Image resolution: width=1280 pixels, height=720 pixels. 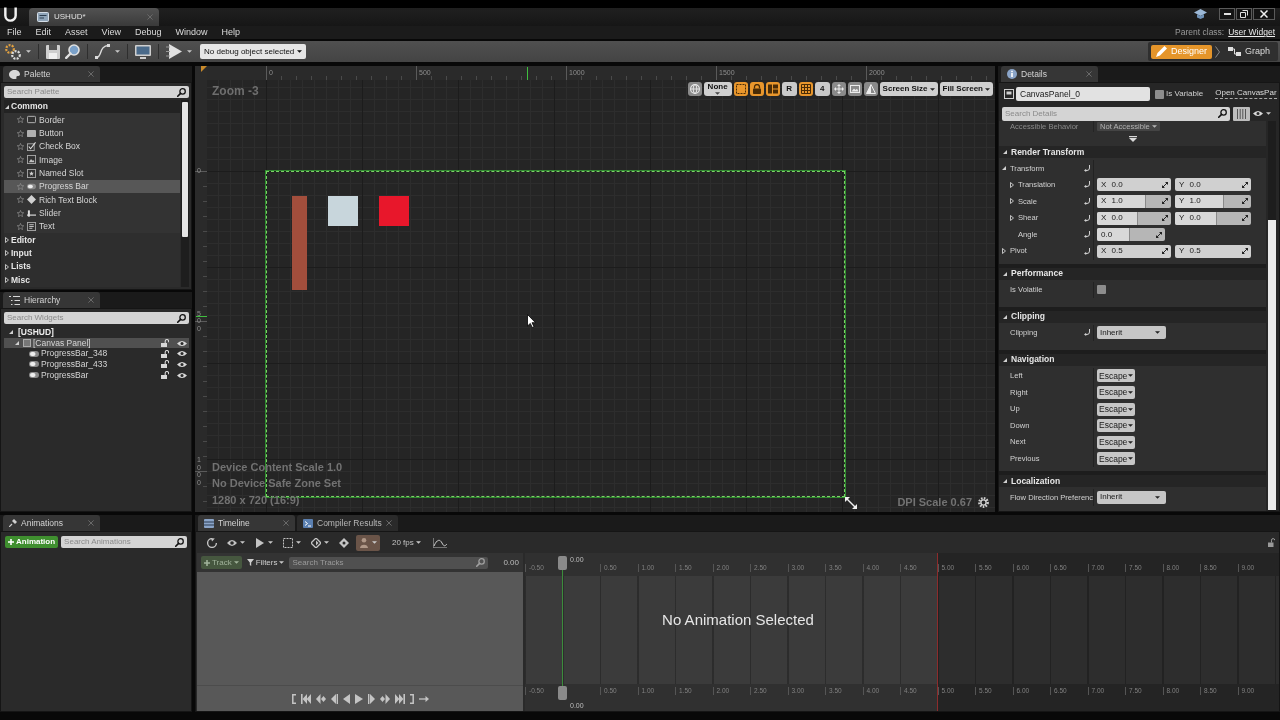 What do you see at coordinates (346, 698) in the screenshot?
I see `reverse-play-icon` at bounding box center [346, 698].